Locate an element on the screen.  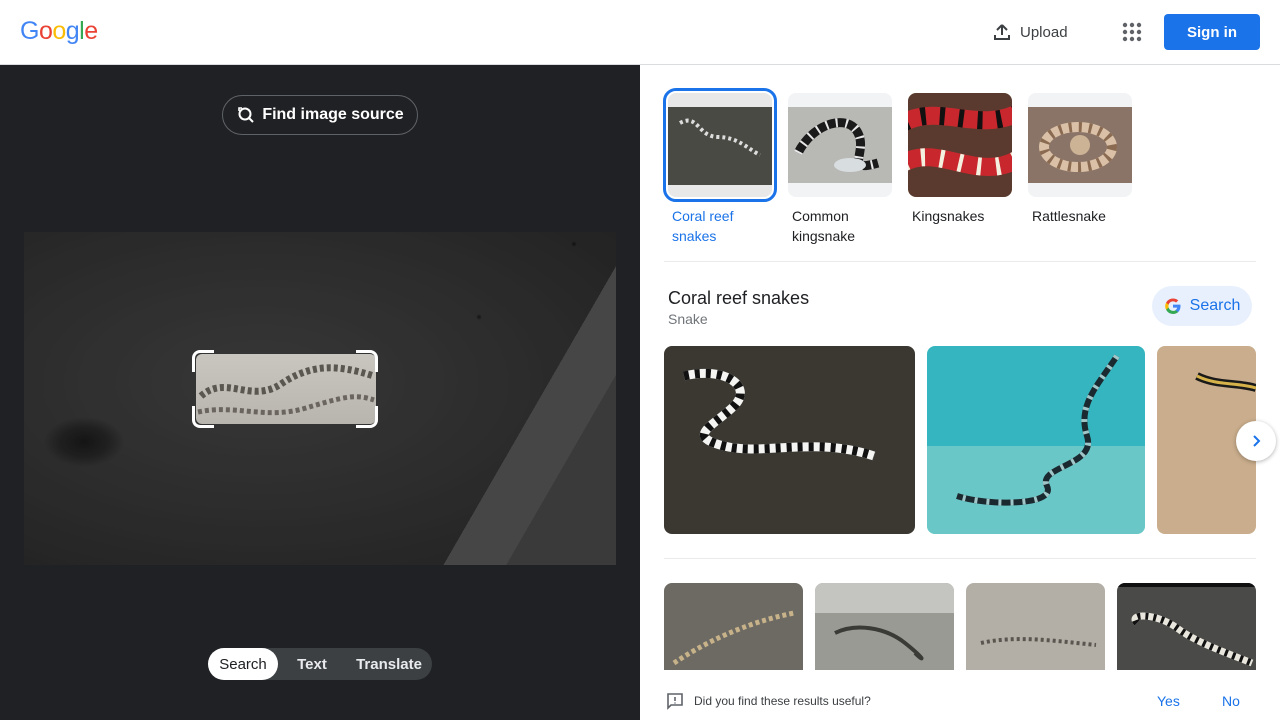
upload-icon is located at coordinates (1002, 32).